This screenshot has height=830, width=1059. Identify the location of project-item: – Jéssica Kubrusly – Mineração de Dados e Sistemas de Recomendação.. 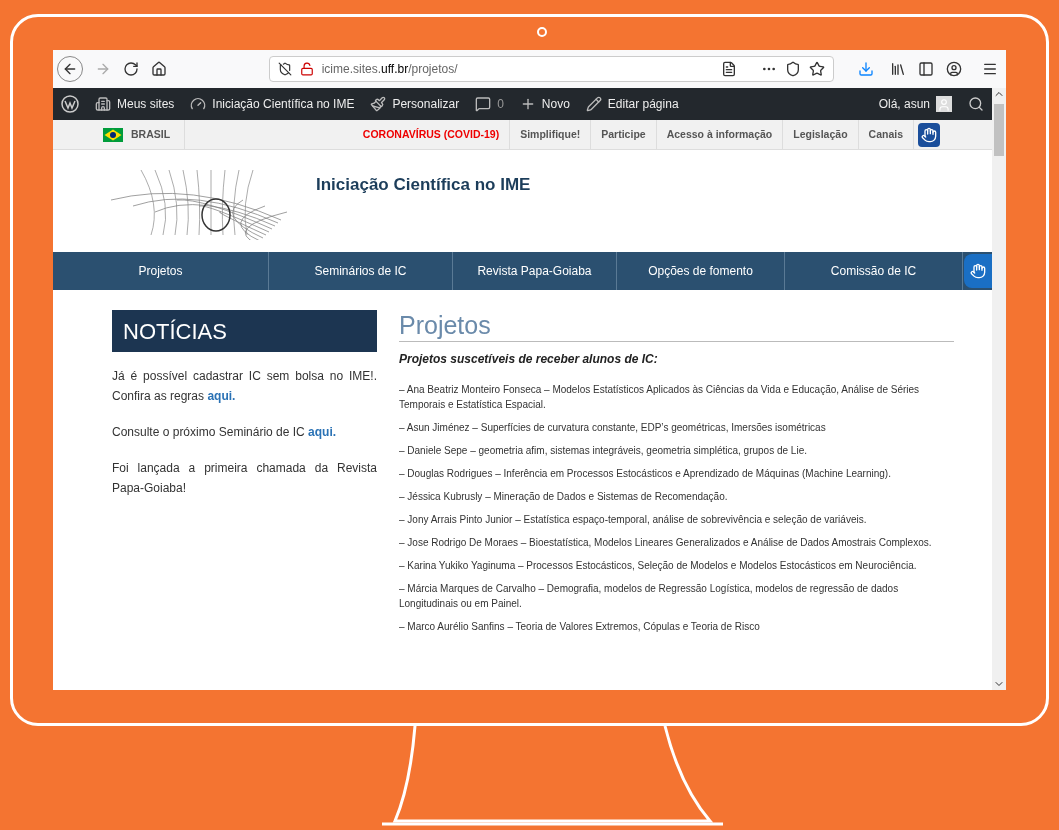
(564, 497).